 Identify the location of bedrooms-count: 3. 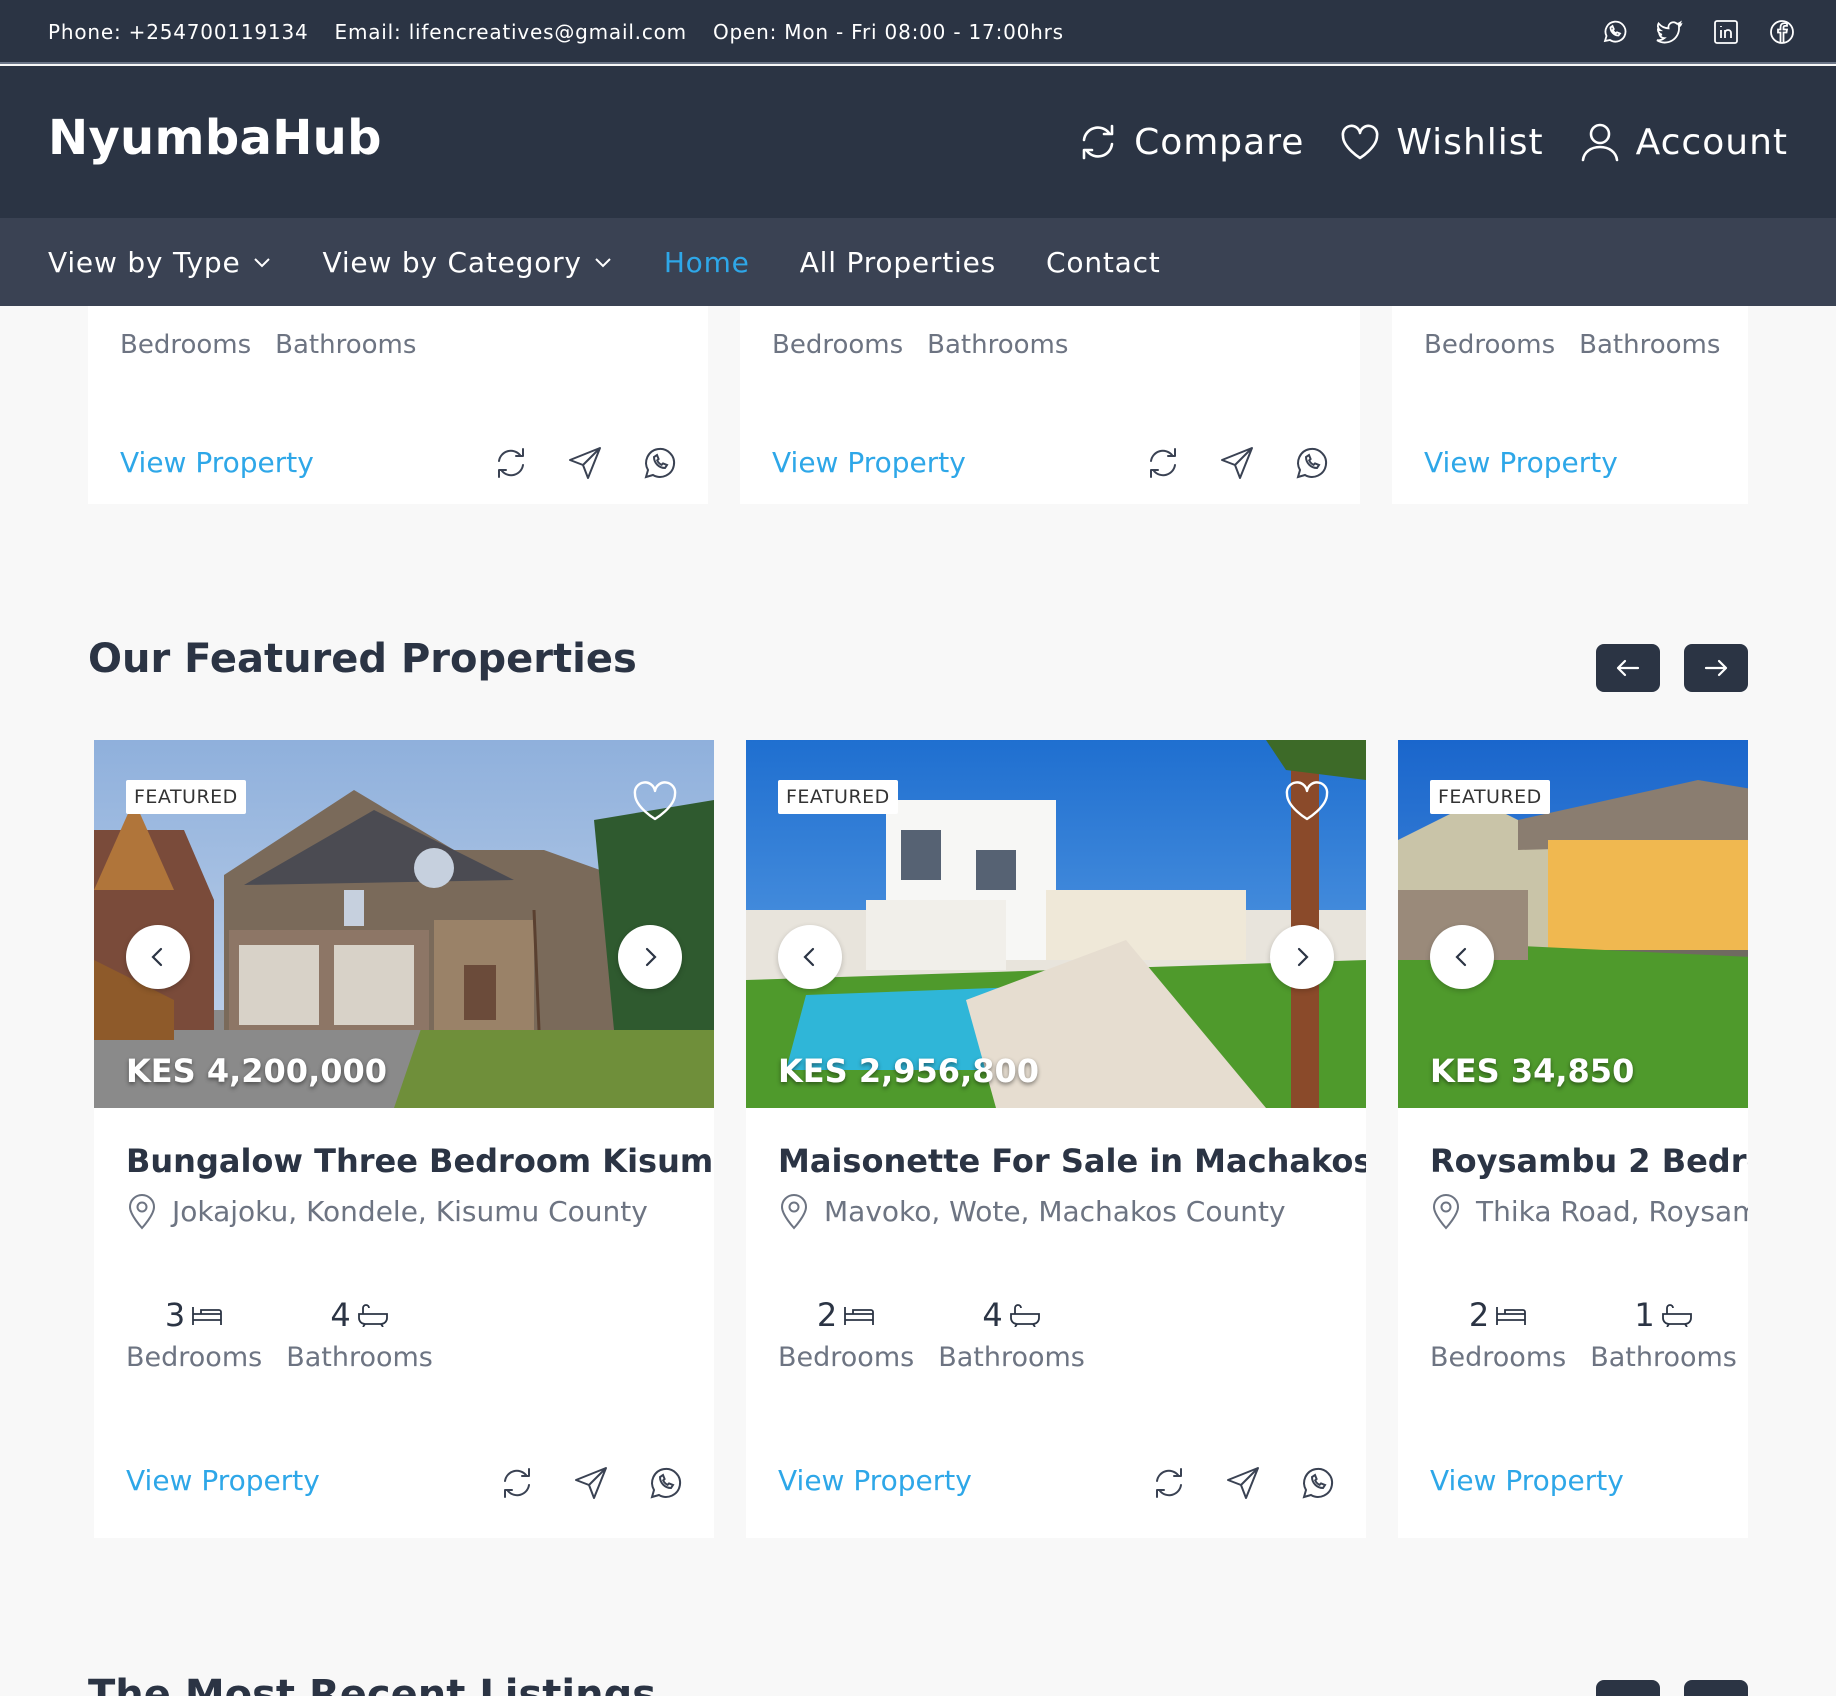
(175, 1315).